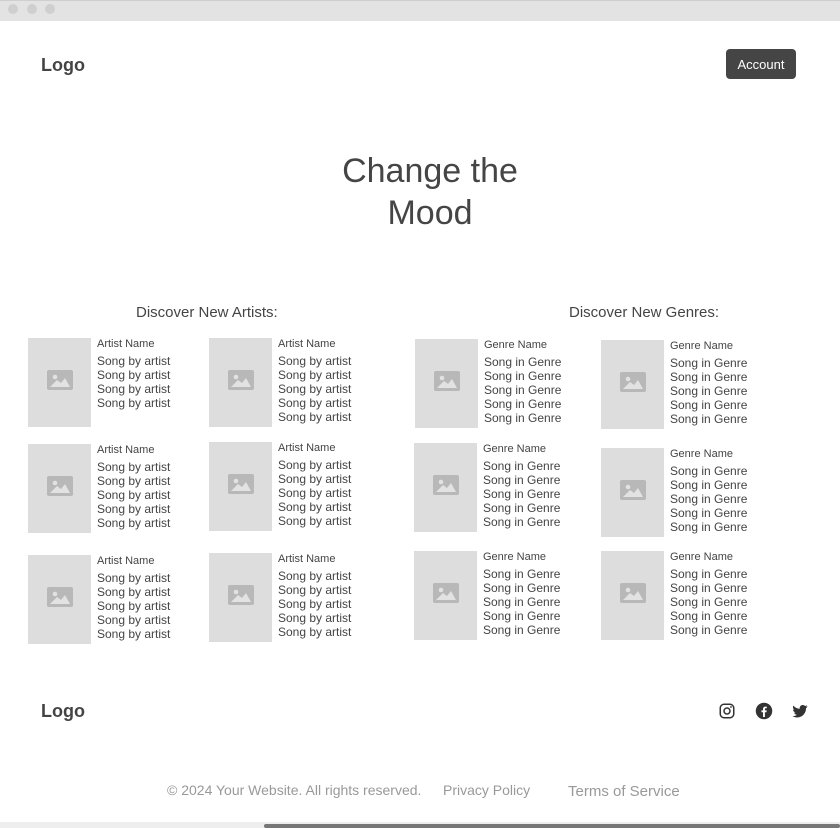 The image size is (840, 828). Describe the element at coordinates (13, 9) in the screenshot. I see `window-close-dot` at that location.